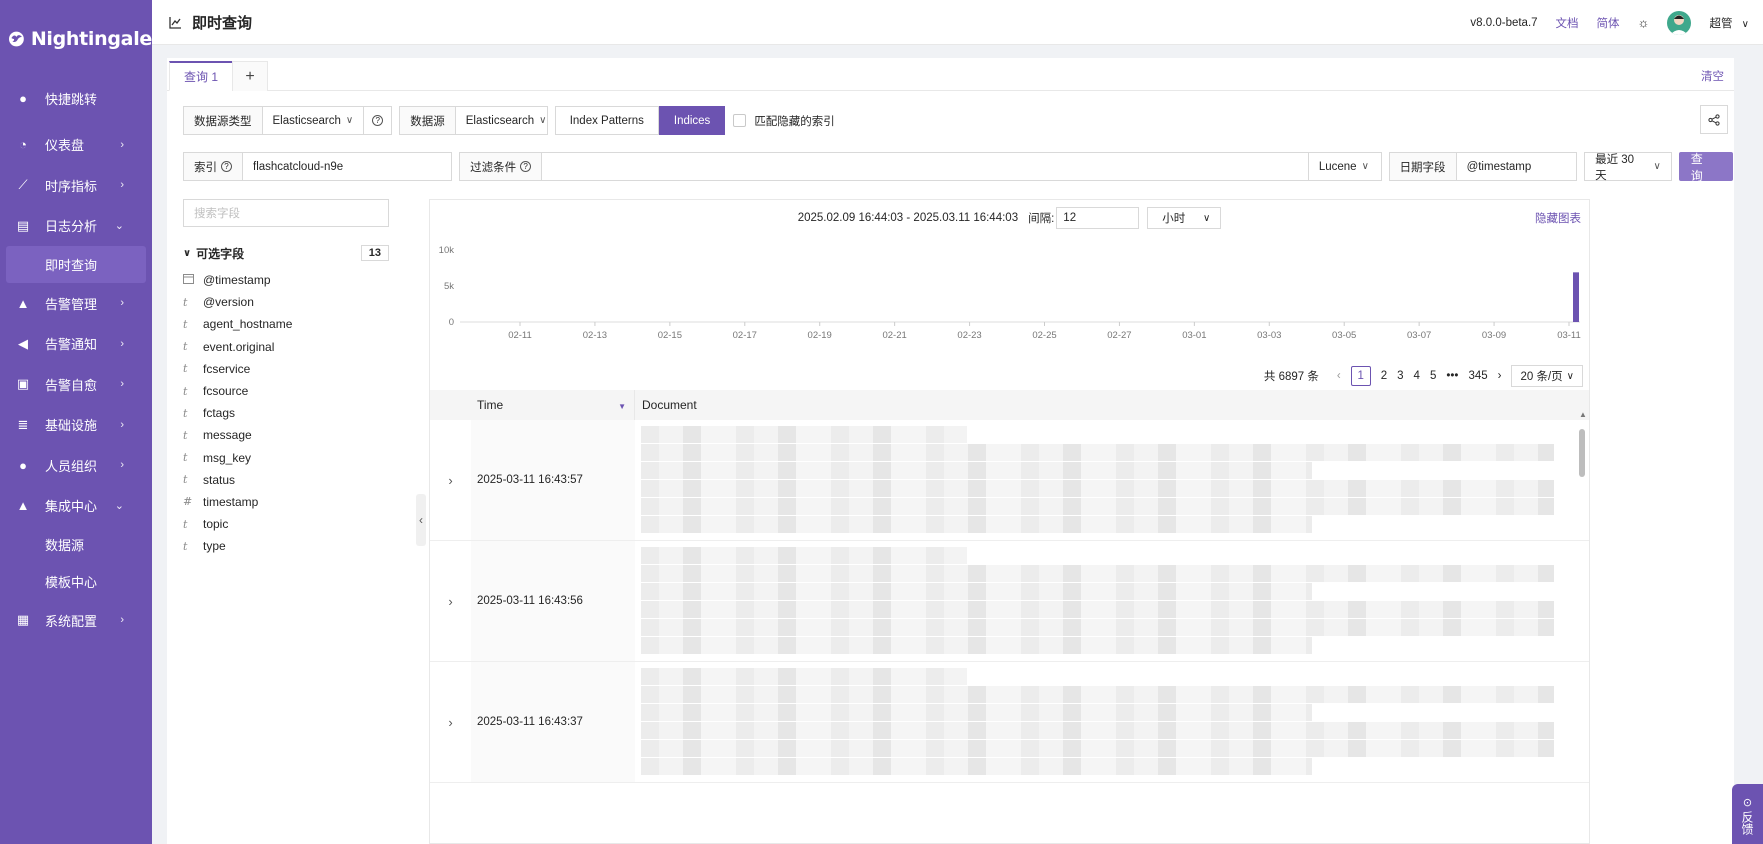 The image size is (1763, 844). Describe the element at coordinates (76, 344) in the screenshot. I see `sidebar-item: ◀ 告警通知 ›` at that location.